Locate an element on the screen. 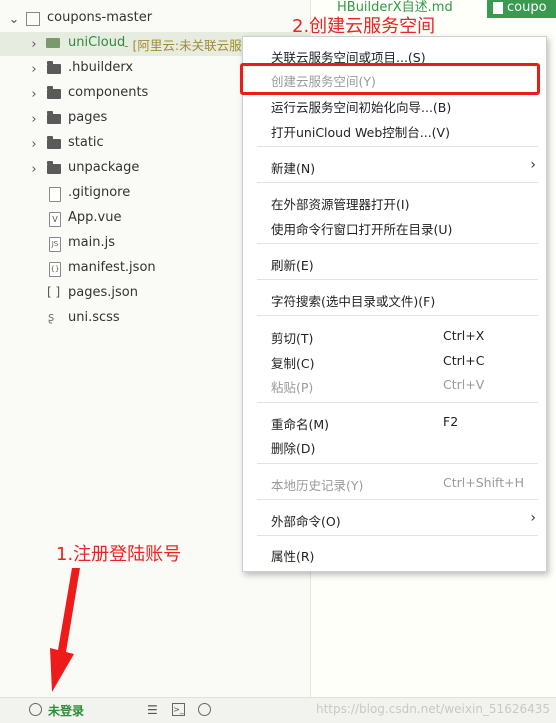  tree-item-label: pages is located at coordinates (88, 117).